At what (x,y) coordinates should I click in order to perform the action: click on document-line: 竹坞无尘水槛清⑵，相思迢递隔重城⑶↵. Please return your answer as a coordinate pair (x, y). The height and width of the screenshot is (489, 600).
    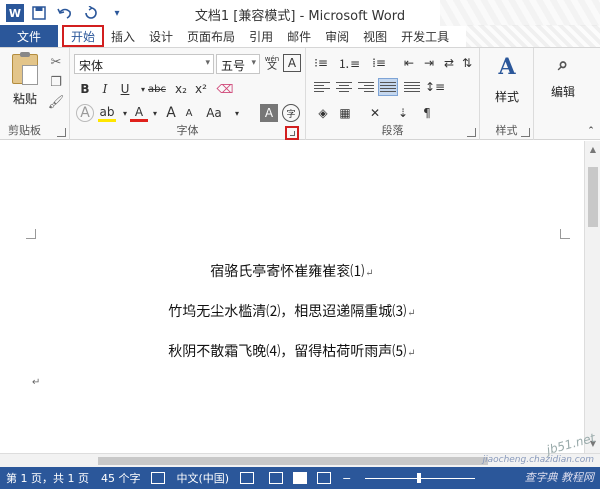
    Looking at the image, I should click on (292, 311).